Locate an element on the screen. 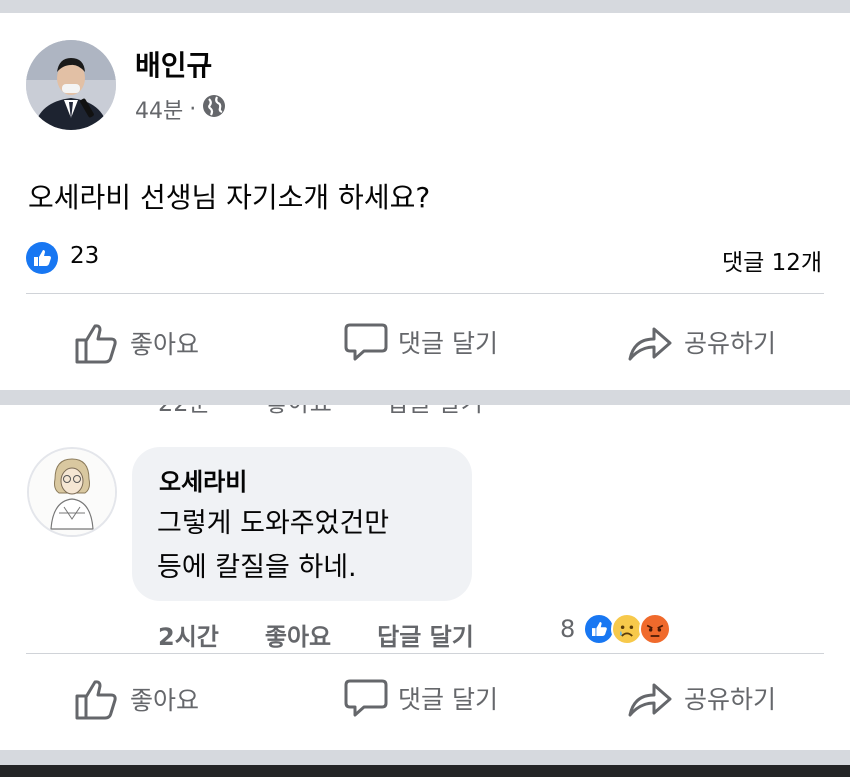 The width and height of the screenshot is (850, 777). comment-bubble: 오세라비 그렇게 도와주었건만 등에 칼질을 하네. is located at coordinates (302, 524).